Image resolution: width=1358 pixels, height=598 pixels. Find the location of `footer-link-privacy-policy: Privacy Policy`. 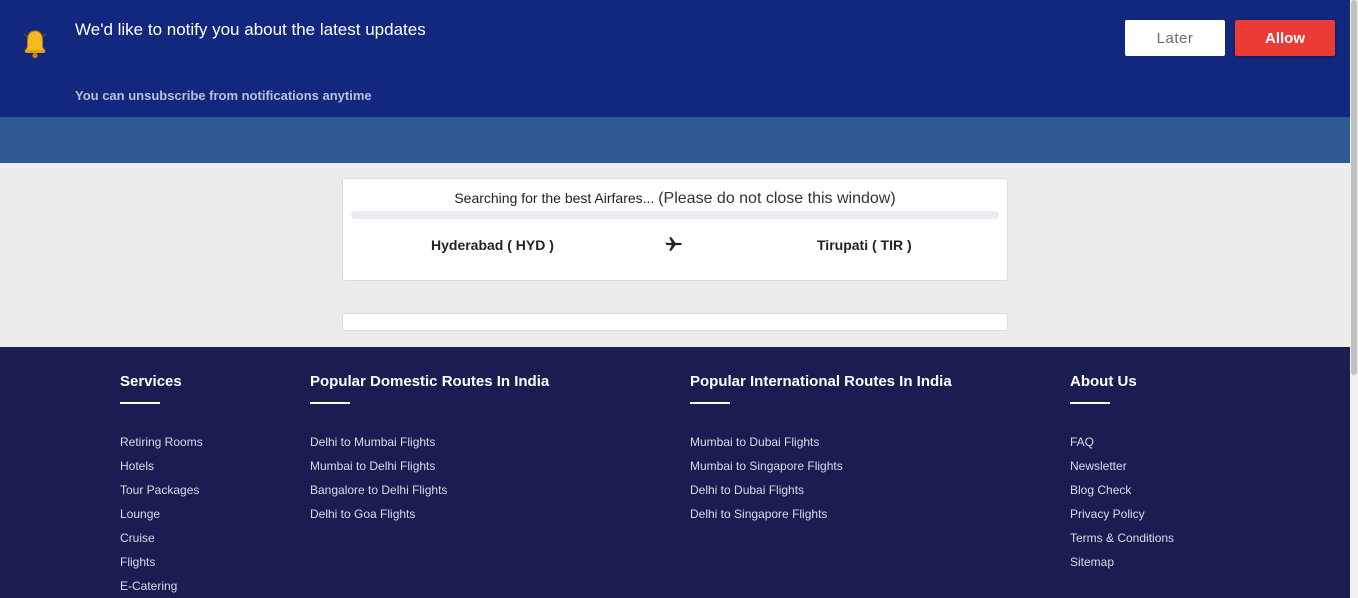

footer-link-privacy-policy: Privacy Policy is located at coordinates (1107, 514).